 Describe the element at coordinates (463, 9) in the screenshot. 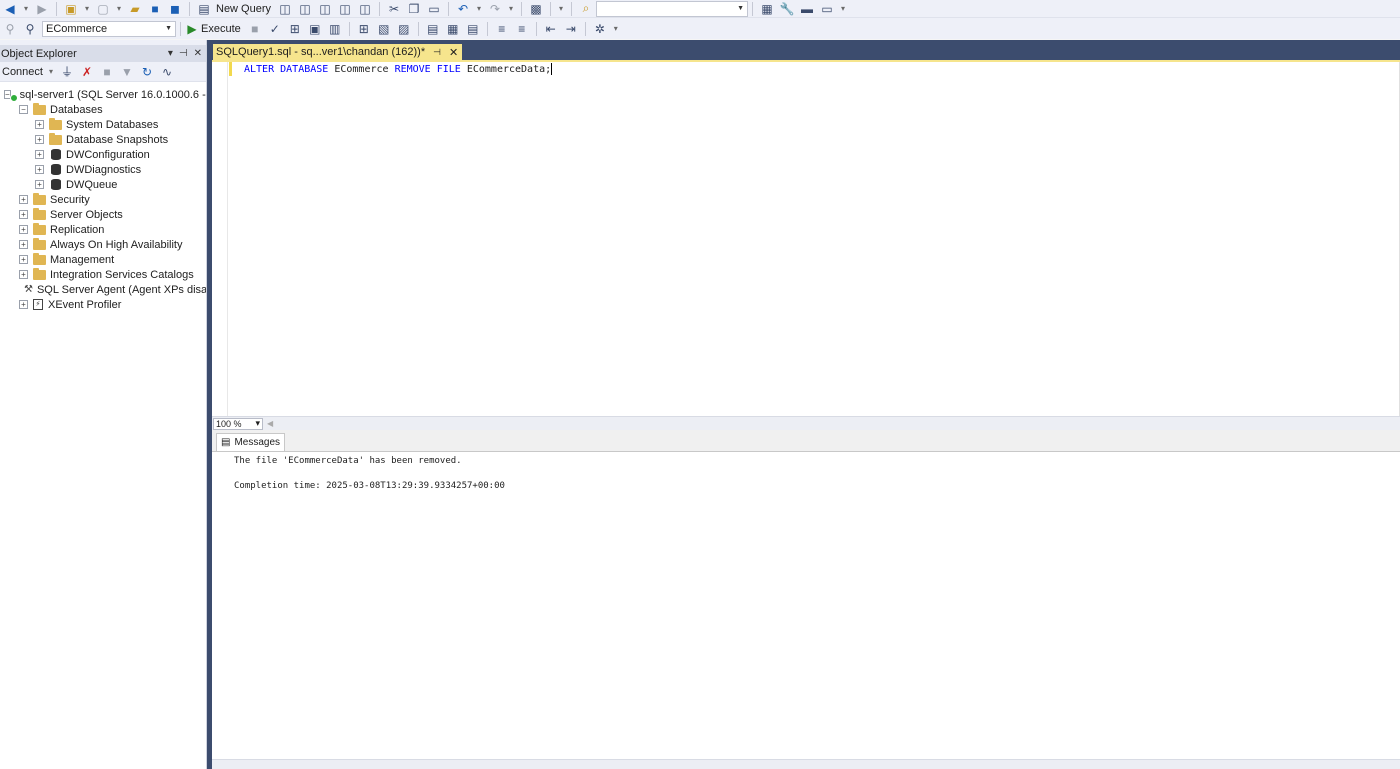

I see `undo-icon: ↶` at that location.